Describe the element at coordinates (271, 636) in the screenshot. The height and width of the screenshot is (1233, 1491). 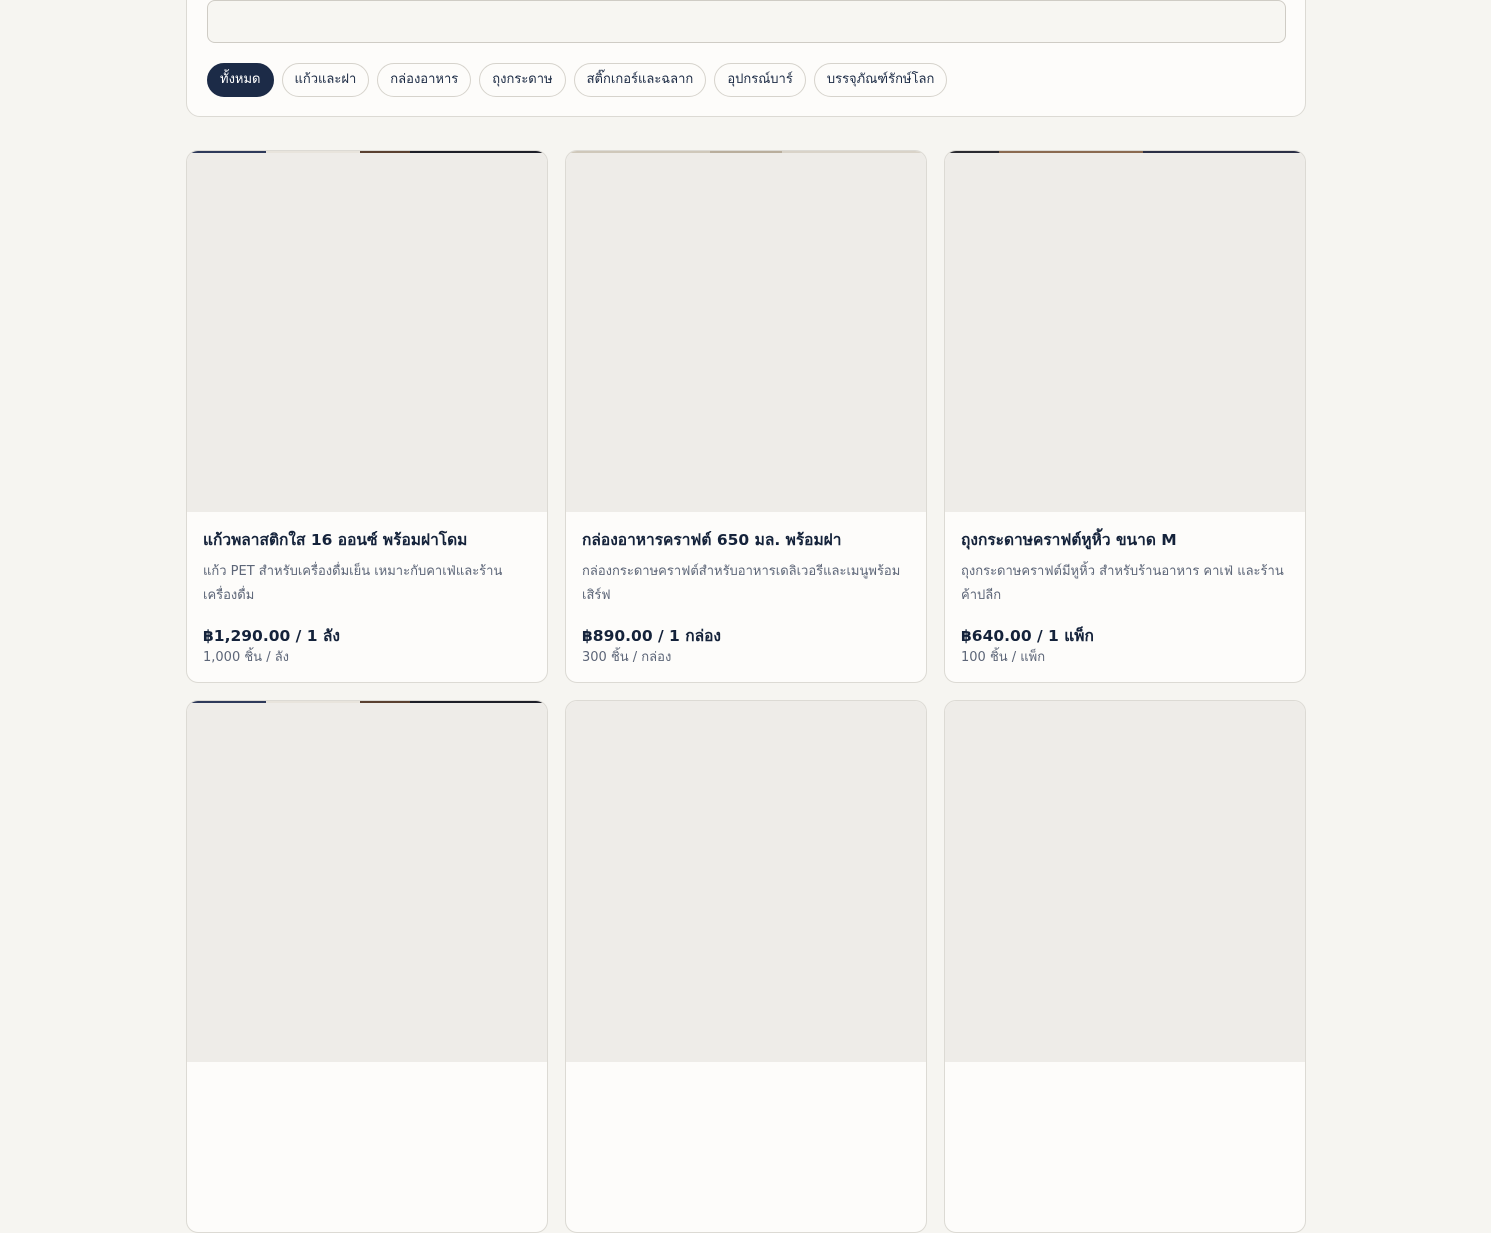
I see `product-price: ฿1,290.00 / 1 ลัง` at that location.